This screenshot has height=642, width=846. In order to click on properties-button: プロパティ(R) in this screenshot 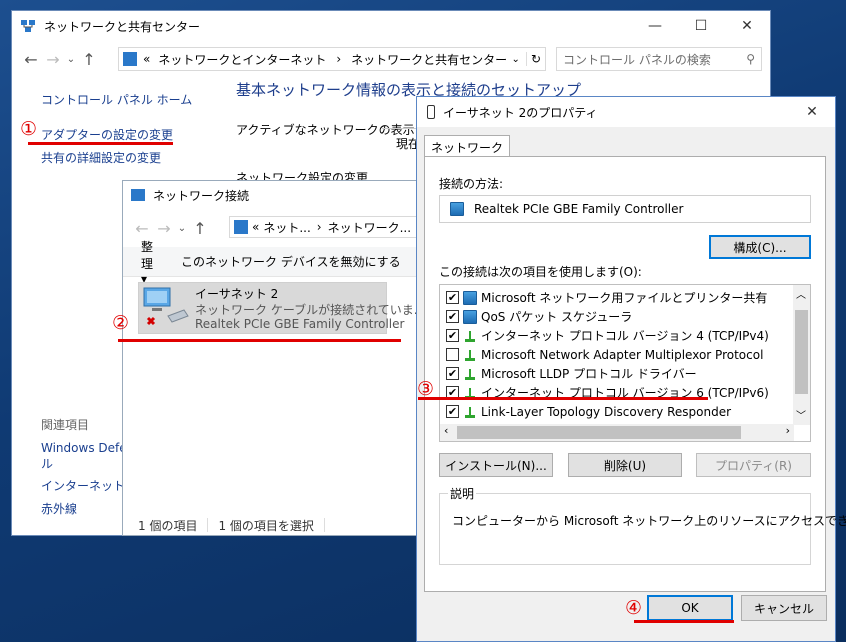, I will do `click(753, 465)`.